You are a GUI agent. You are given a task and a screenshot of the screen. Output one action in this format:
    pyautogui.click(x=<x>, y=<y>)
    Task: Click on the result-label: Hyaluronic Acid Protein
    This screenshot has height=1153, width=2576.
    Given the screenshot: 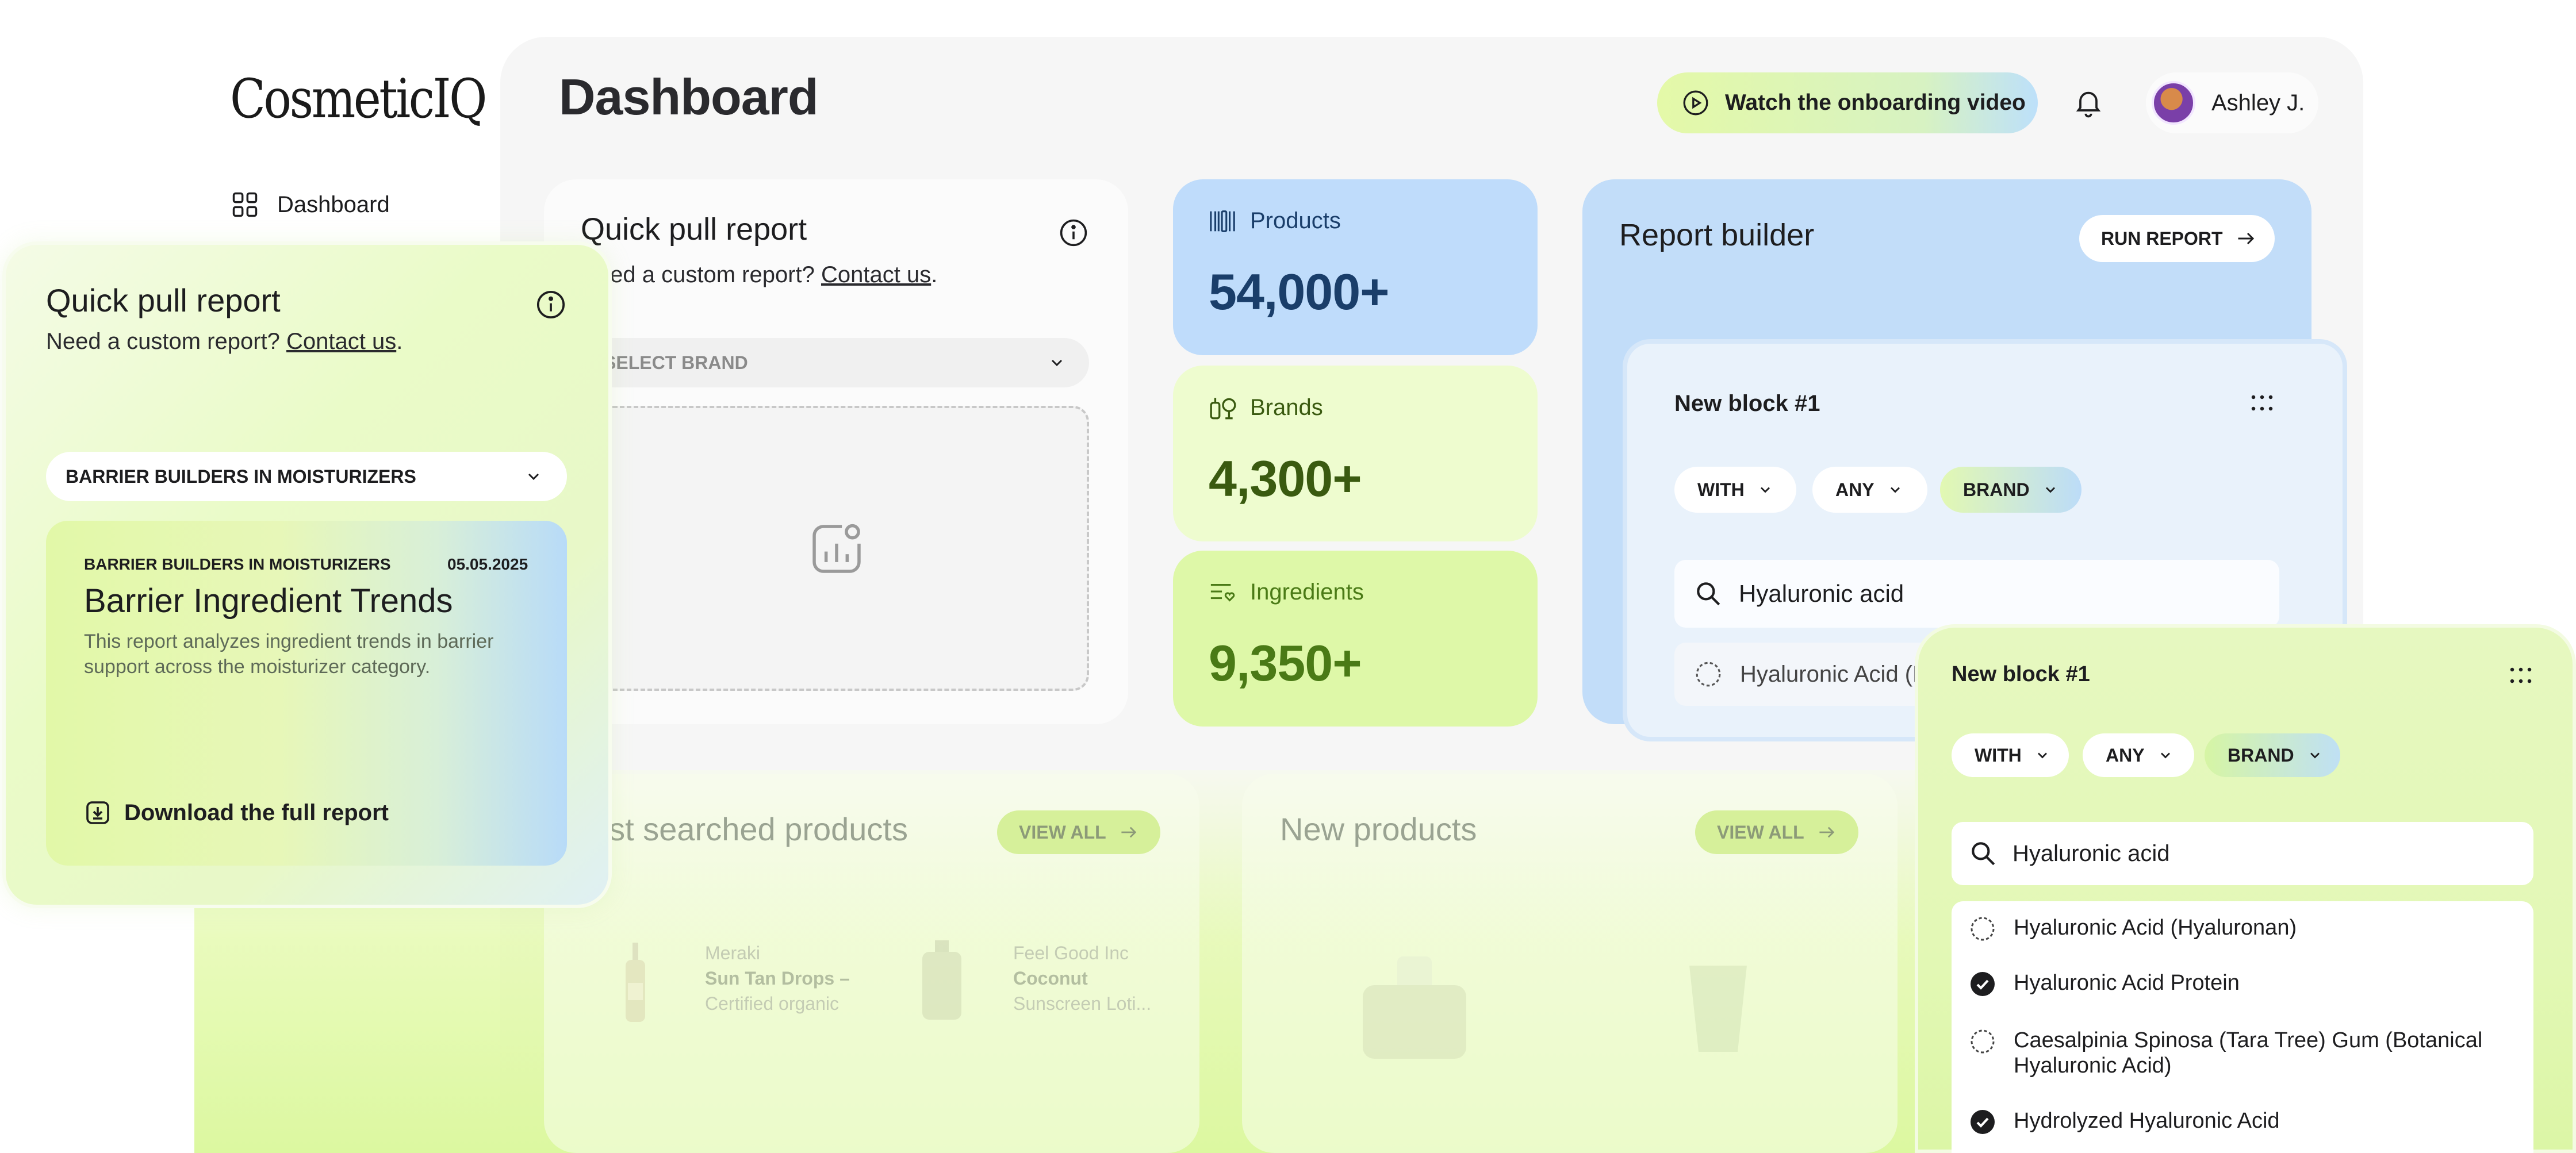 What is the action you would take?
    pyautogui.click(x=2127, y=983)
    